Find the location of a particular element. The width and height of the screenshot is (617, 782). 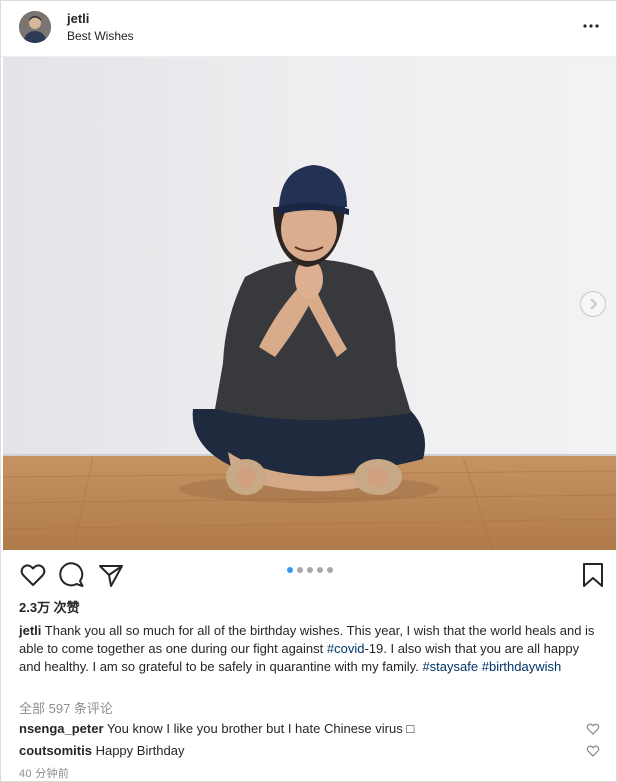

hashtag-staysafe: #staysafe is located at coordinates (450, 666).